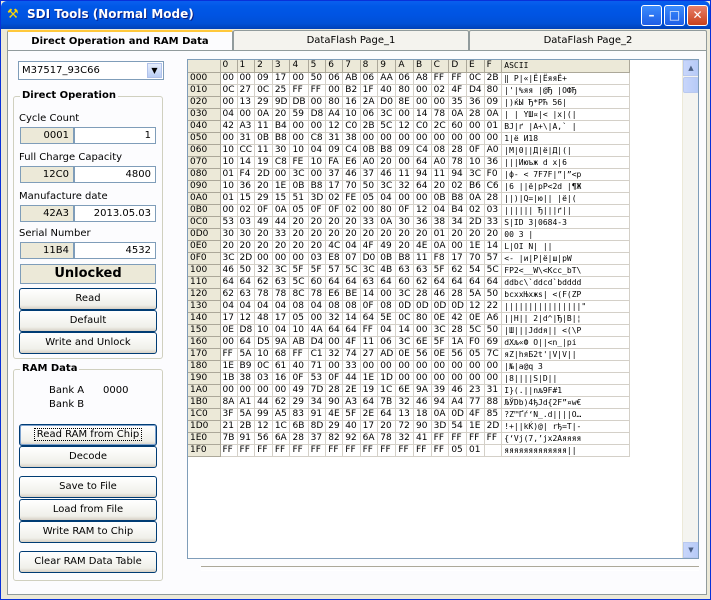  I want to click on hex-cell: C1, so click(317, 354).